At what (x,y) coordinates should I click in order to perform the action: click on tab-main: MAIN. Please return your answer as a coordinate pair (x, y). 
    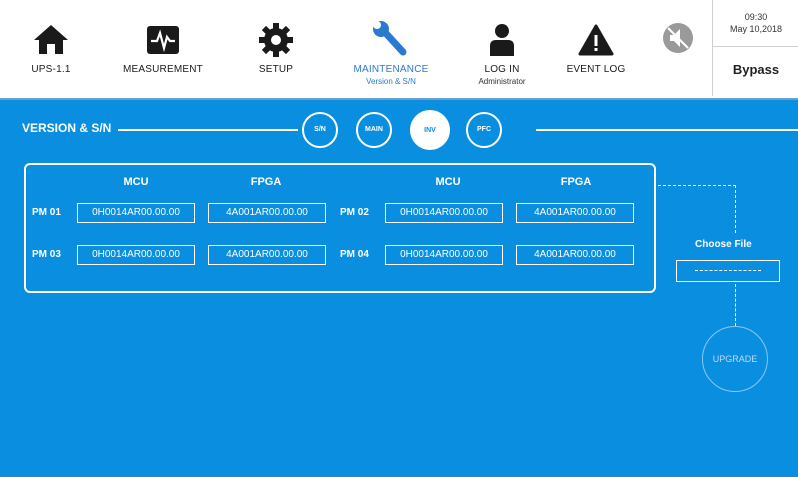
    Looking at the image, I should click on (374, 130).